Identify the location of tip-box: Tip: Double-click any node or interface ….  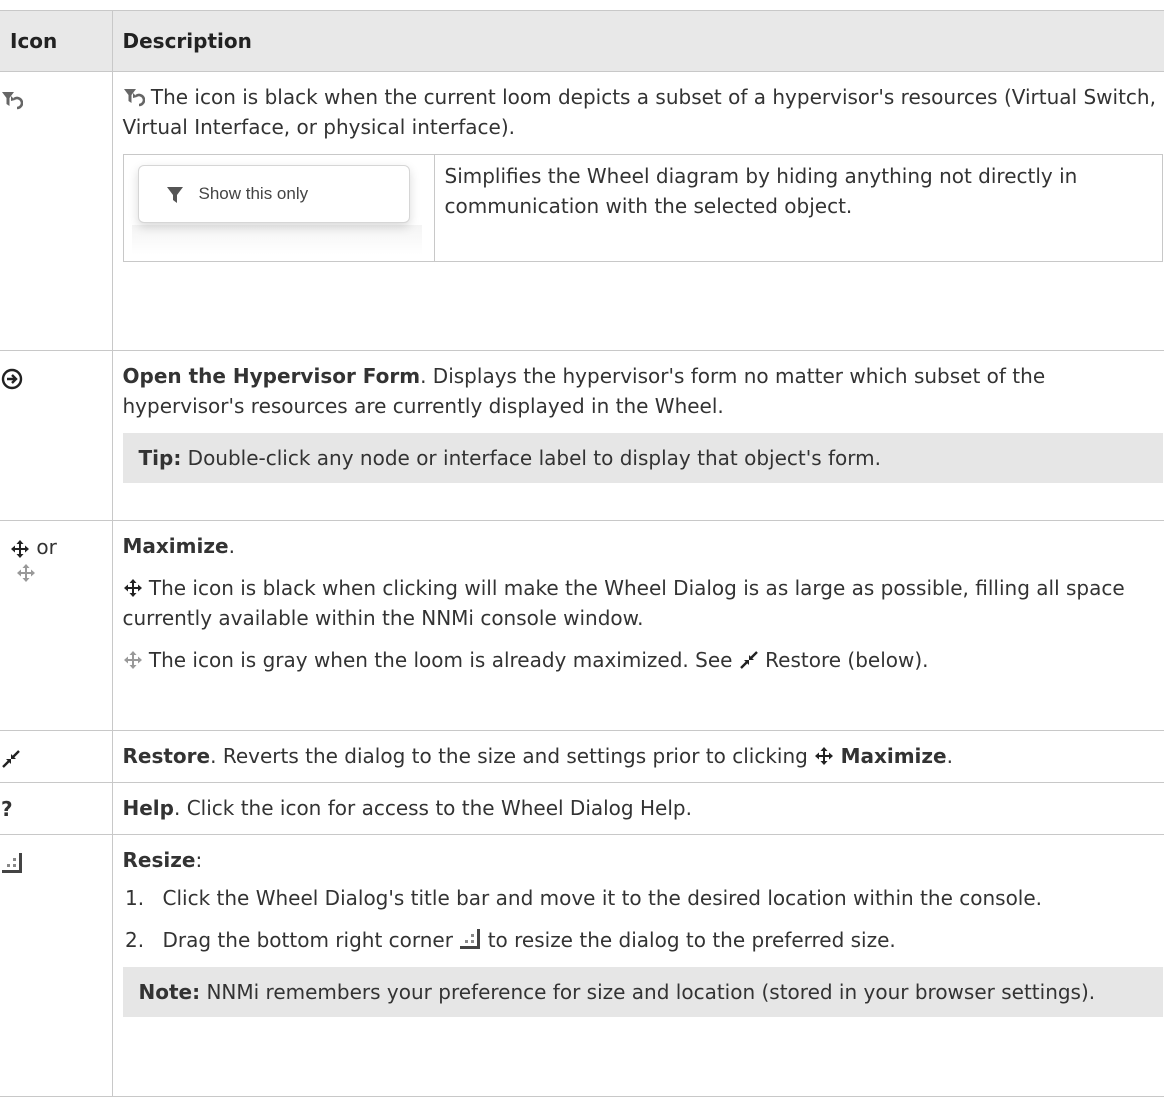
(643, 458).